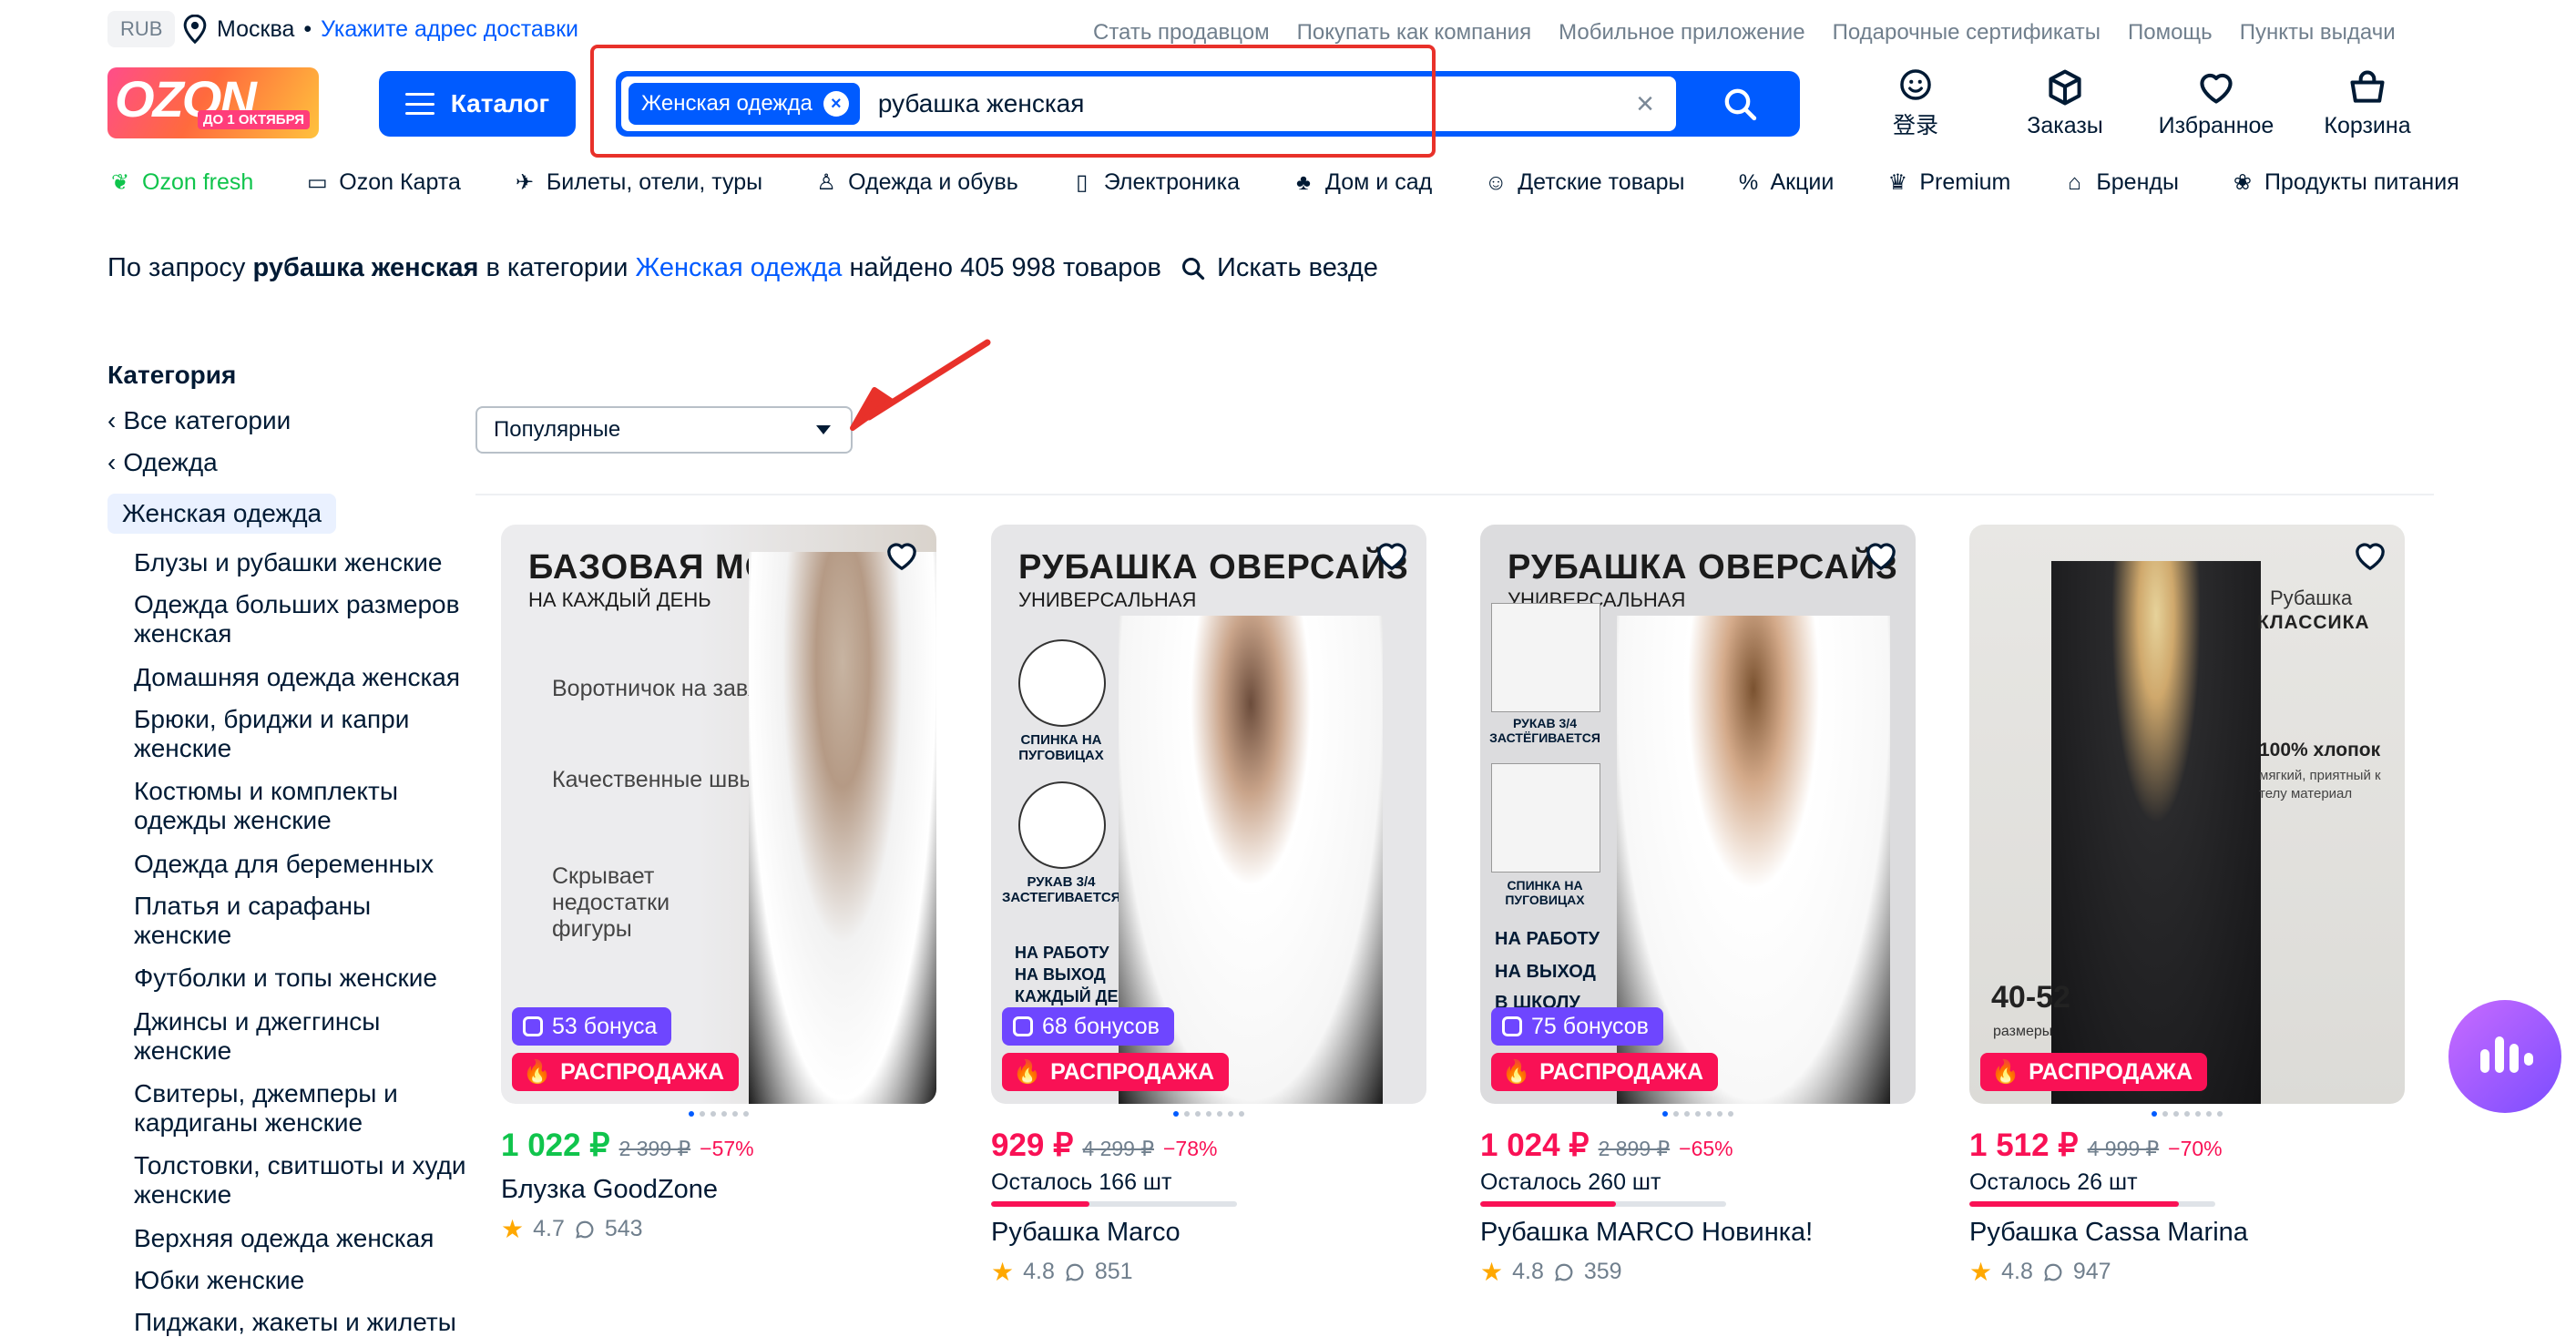 The width and height of the screenshot is (2576, 1337). I want to click on sidebar-back-all-categories: ‹ Все категории, so click(199, 420).